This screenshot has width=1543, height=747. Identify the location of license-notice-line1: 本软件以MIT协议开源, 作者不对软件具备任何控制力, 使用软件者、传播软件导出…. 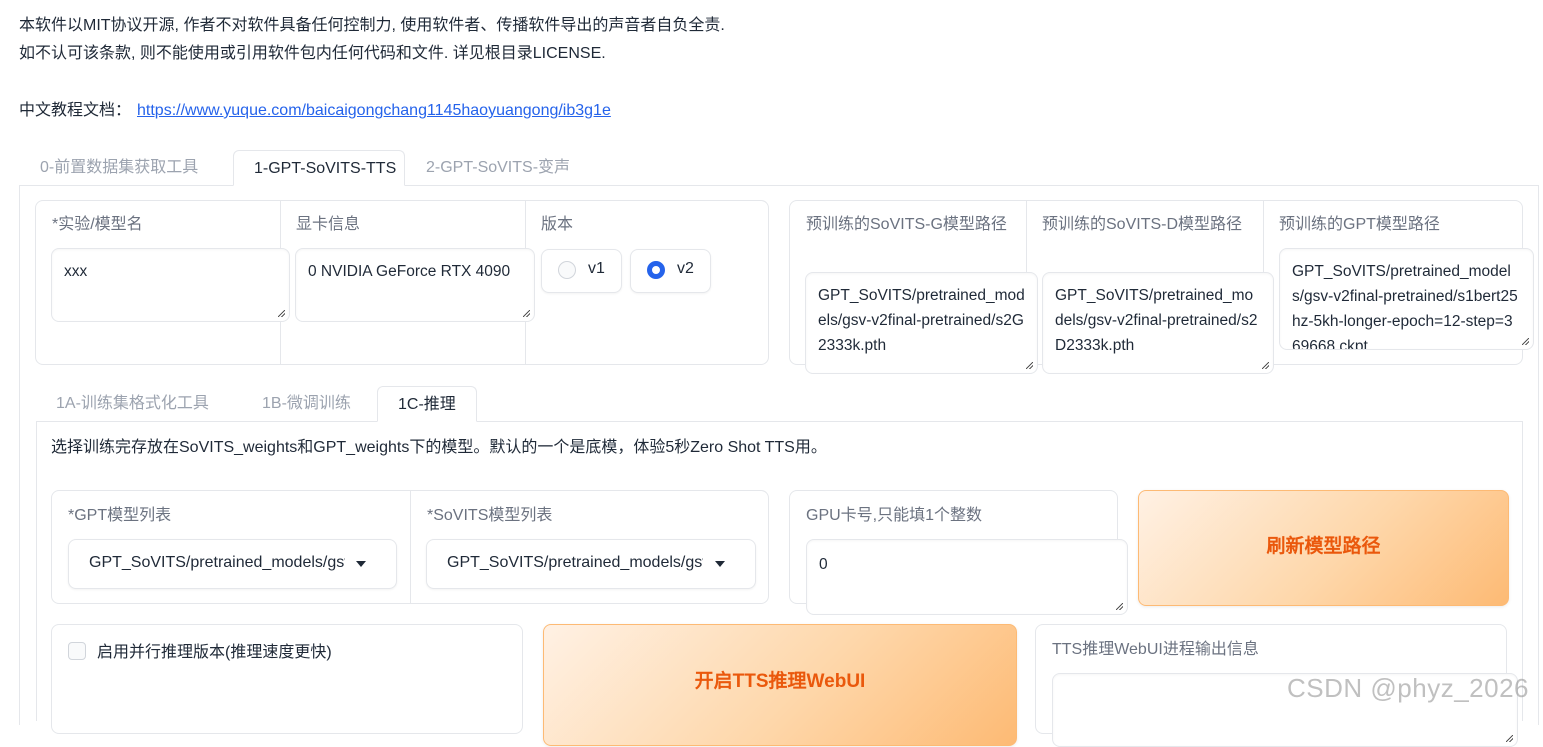
(372, 25).